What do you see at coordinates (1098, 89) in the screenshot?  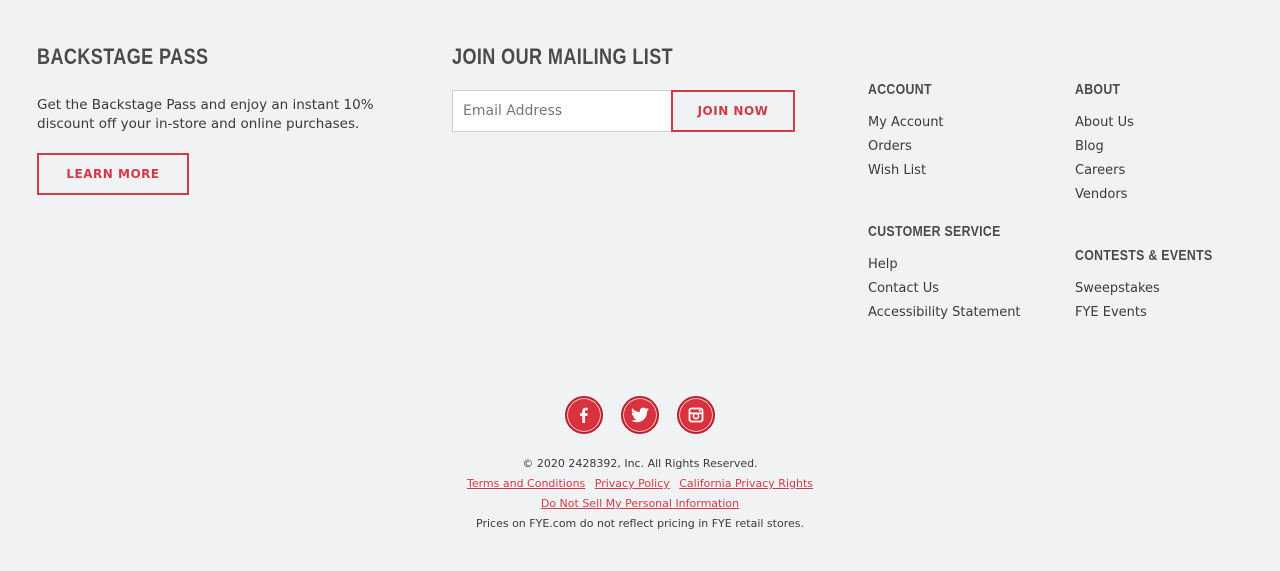 I see `about-heading: ABOUT` at bounding box center [1098, 89].